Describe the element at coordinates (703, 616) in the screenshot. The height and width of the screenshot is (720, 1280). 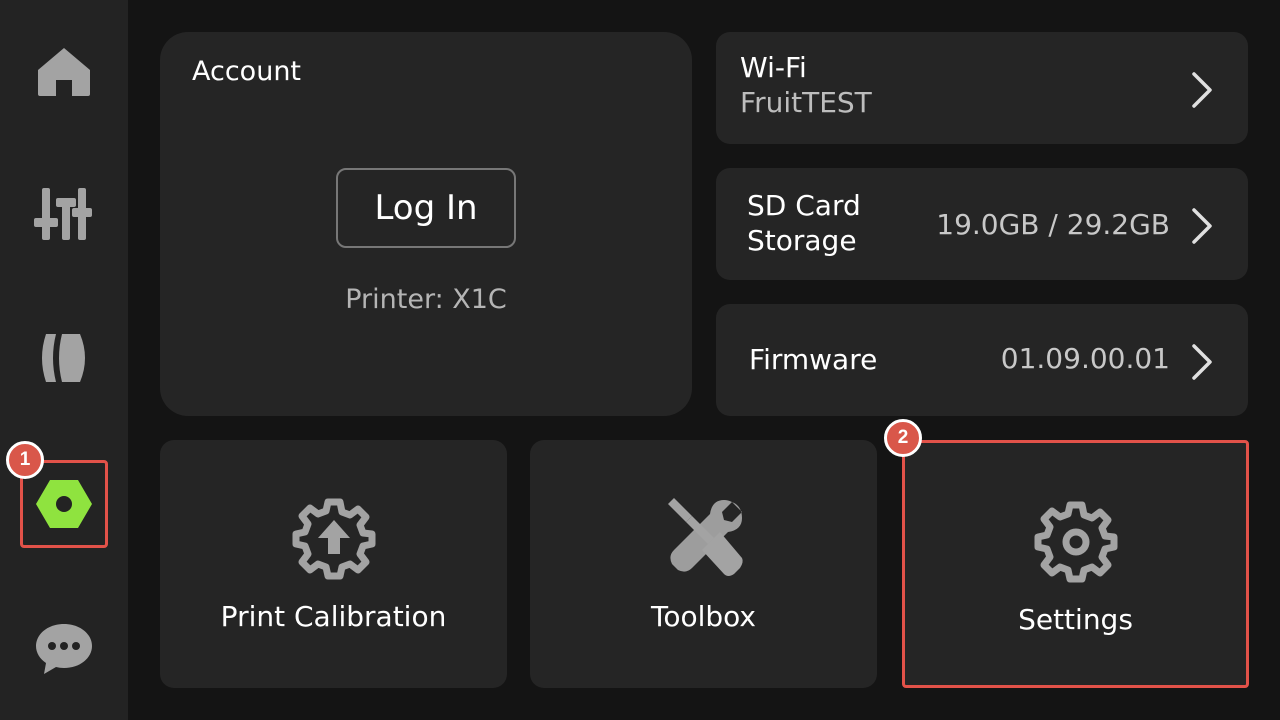
I see `toolbox-label: Toolbox` at that location.